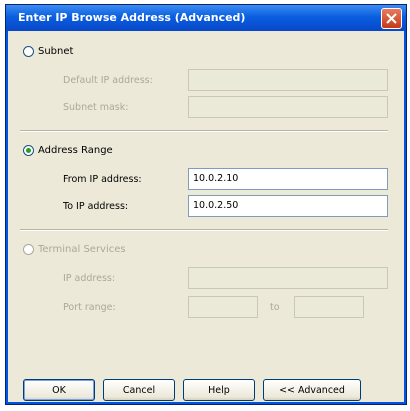 This screenshot has height=411, width=410. I want to click on close-button, so click(391, 18).